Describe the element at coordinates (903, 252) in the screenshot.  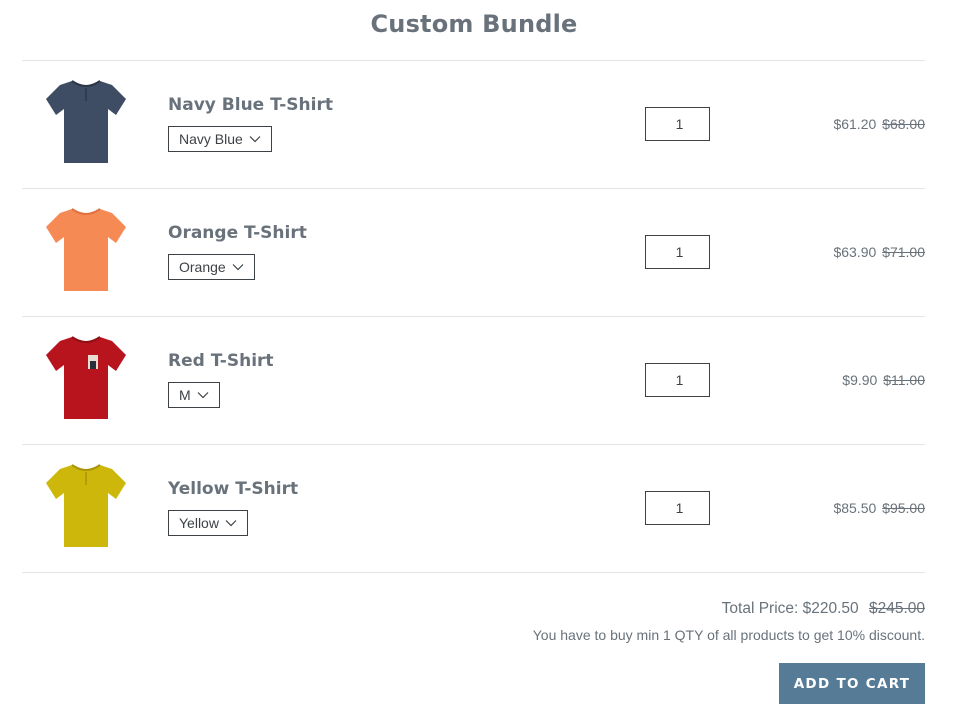
I see `compare-price: $71.00` at that location.